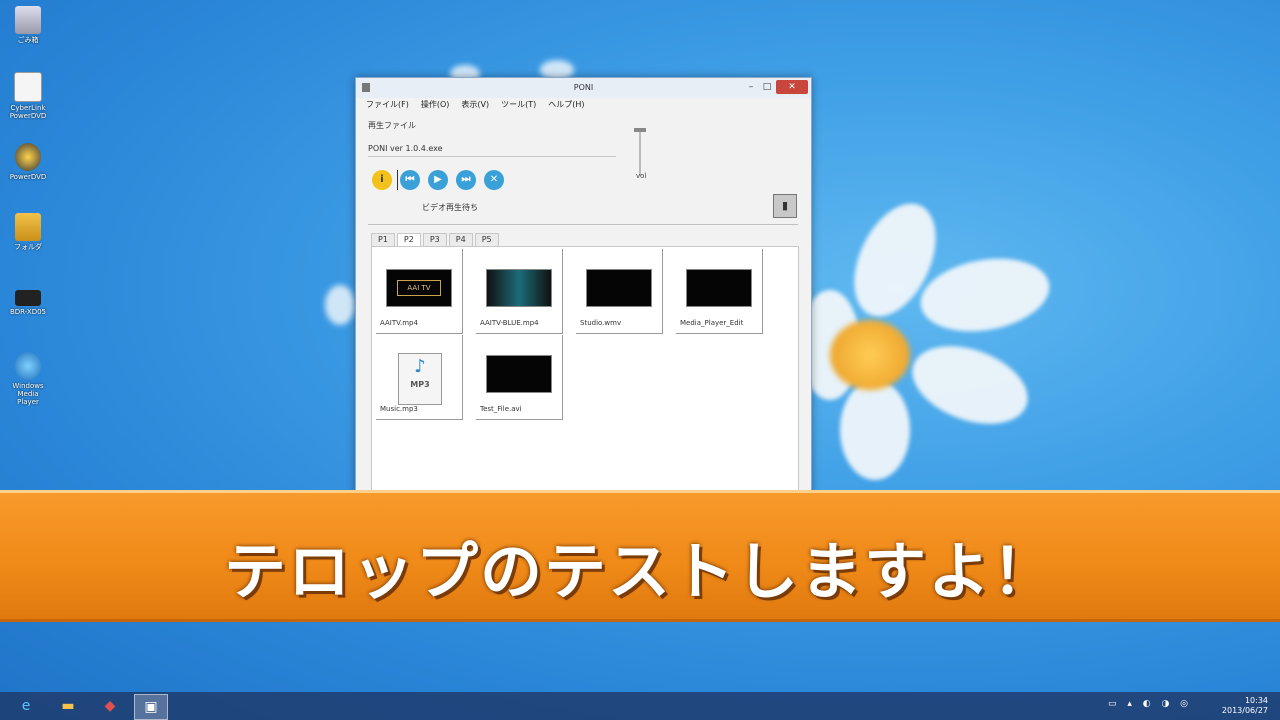  I want to click on document-icon, so click(28, 87).